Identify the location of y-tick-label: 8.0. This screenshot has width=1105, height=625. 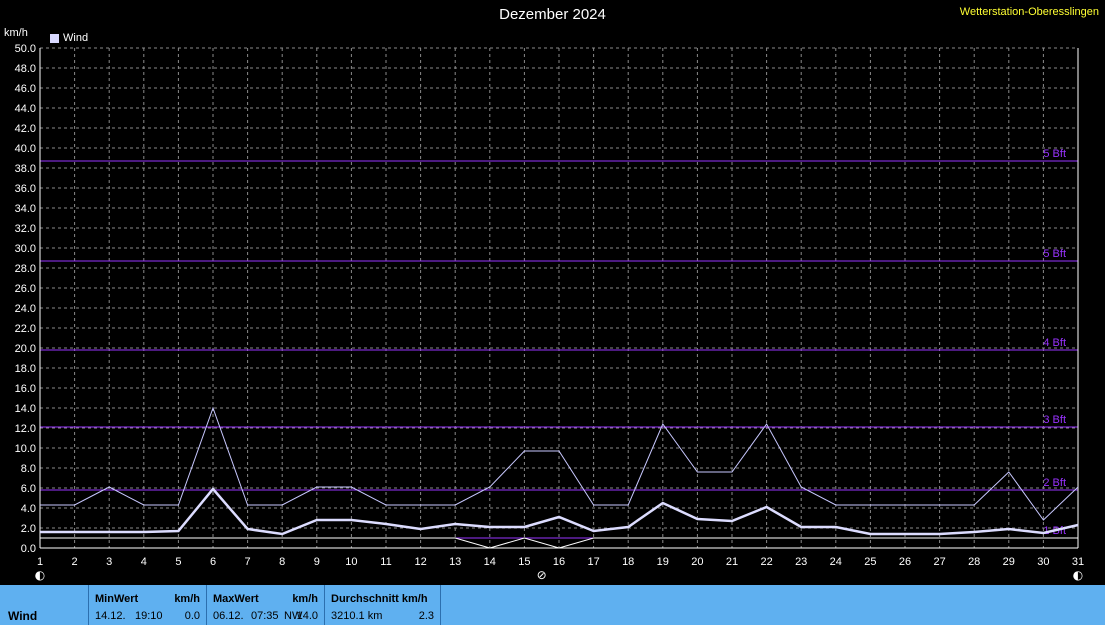
(28, 469).